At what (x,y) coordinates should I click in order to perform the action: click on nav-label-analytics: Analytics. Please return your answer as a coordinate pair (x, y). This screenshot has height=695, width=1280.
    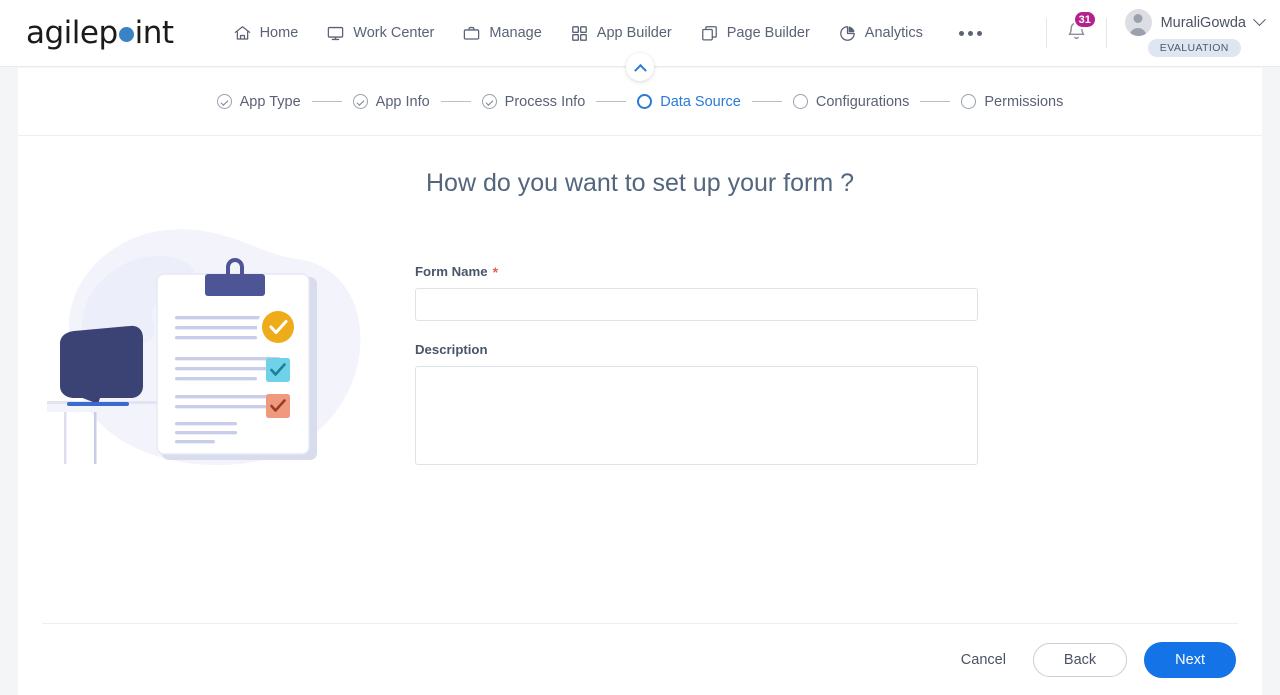
    Looking at the image, I should click on (893, 33).